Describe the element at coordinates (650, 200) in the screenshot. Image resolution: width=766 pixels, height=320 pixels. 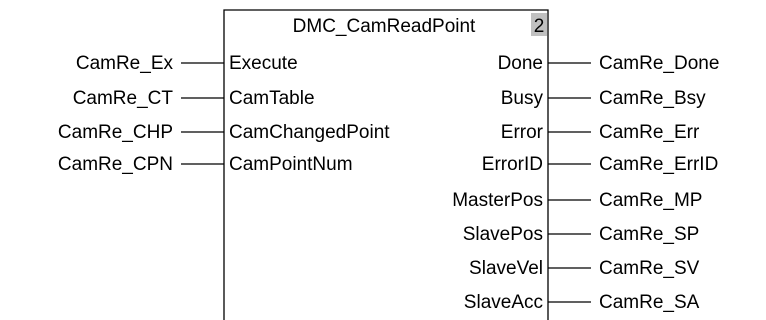
I see `output-variable: CamRe_MP` at that location.